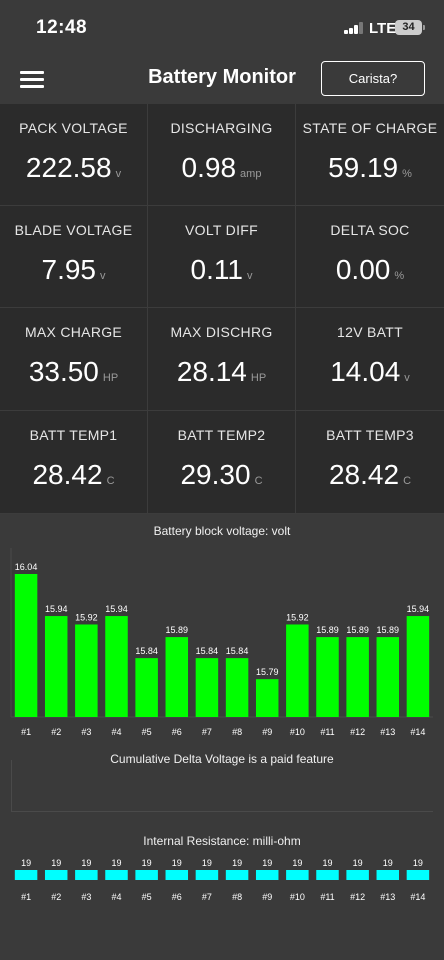 This screenshot has height=960, width=444. What do you see at coordinates (116, 897) in the screenshot?
I see `resistance-x-tick-label: #4` at bounding box center [116, 897].